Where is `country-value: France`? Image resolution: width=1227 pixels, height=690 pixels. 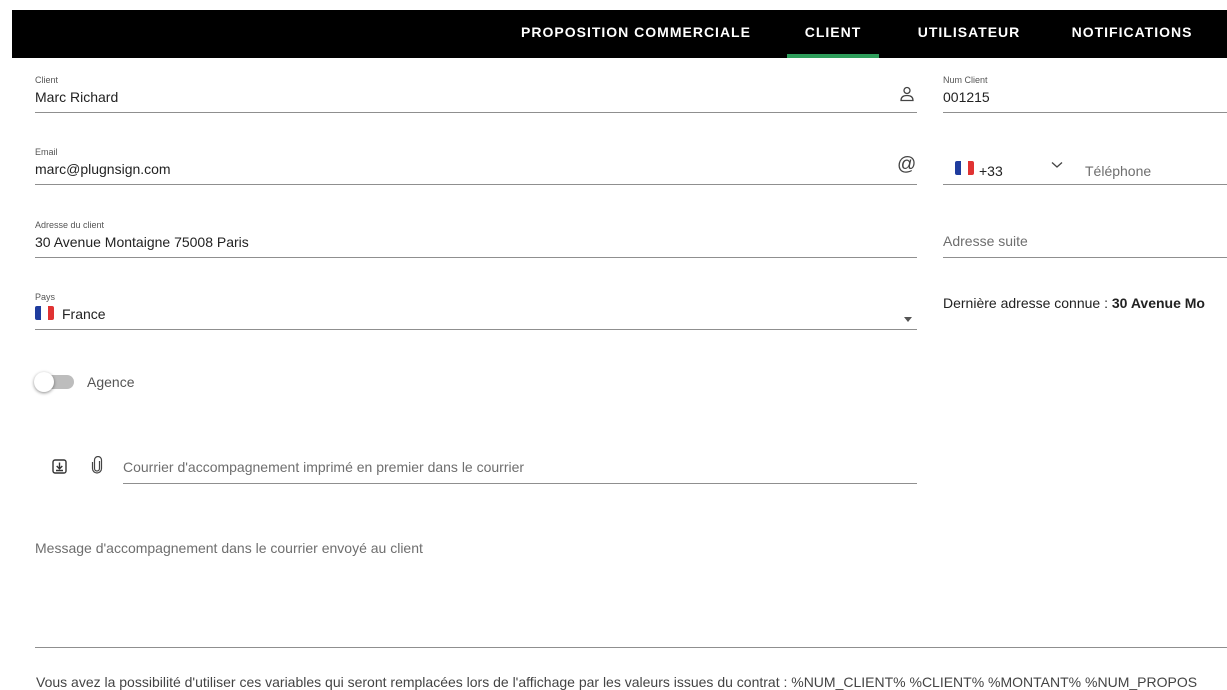 country-value: France is located at coordinates (84, 314).